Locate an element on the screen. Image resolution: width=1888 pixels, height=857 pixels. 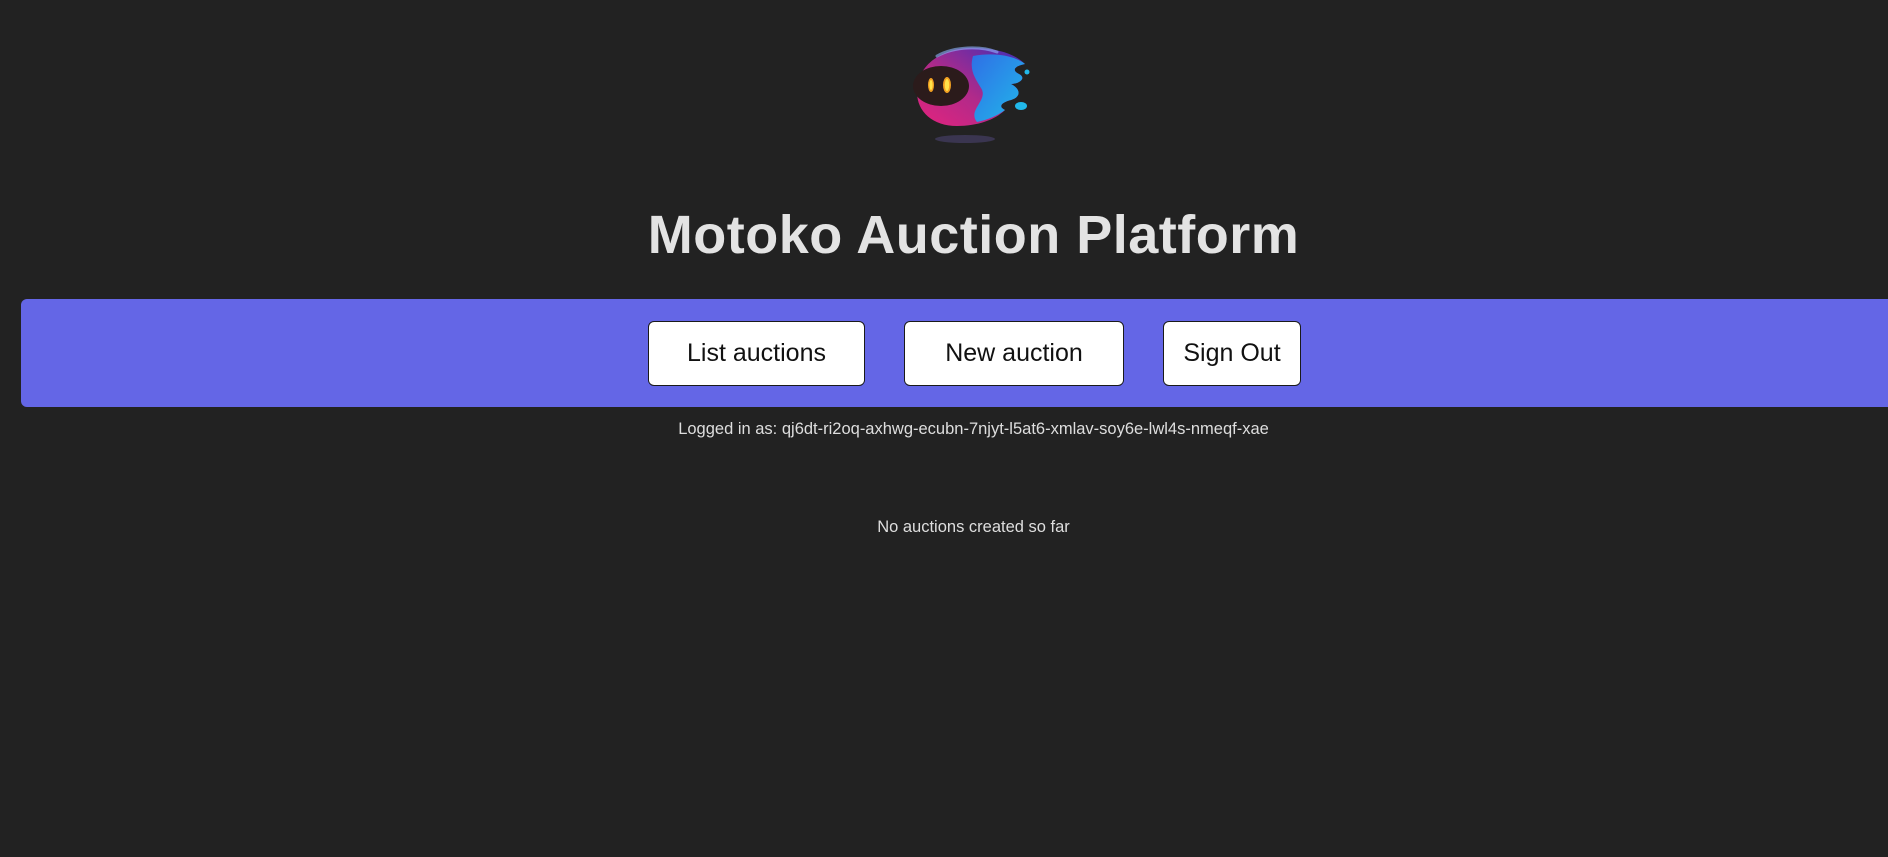
page-title: Motoko Auction Platform is located at coordinates (973, 235).